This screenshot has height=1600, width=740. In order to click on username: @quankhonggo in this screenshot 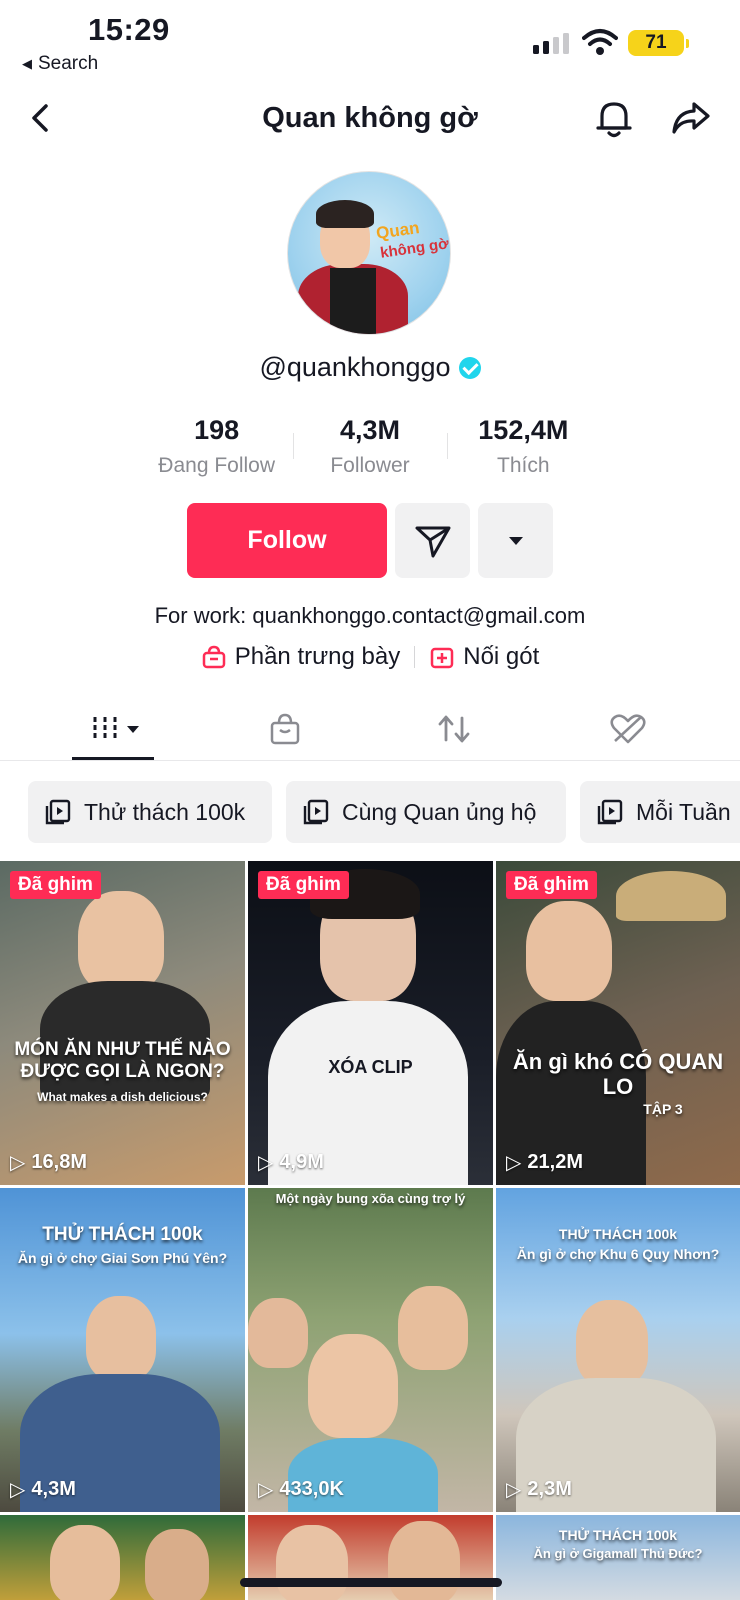, I will do `click(370, 367)`.